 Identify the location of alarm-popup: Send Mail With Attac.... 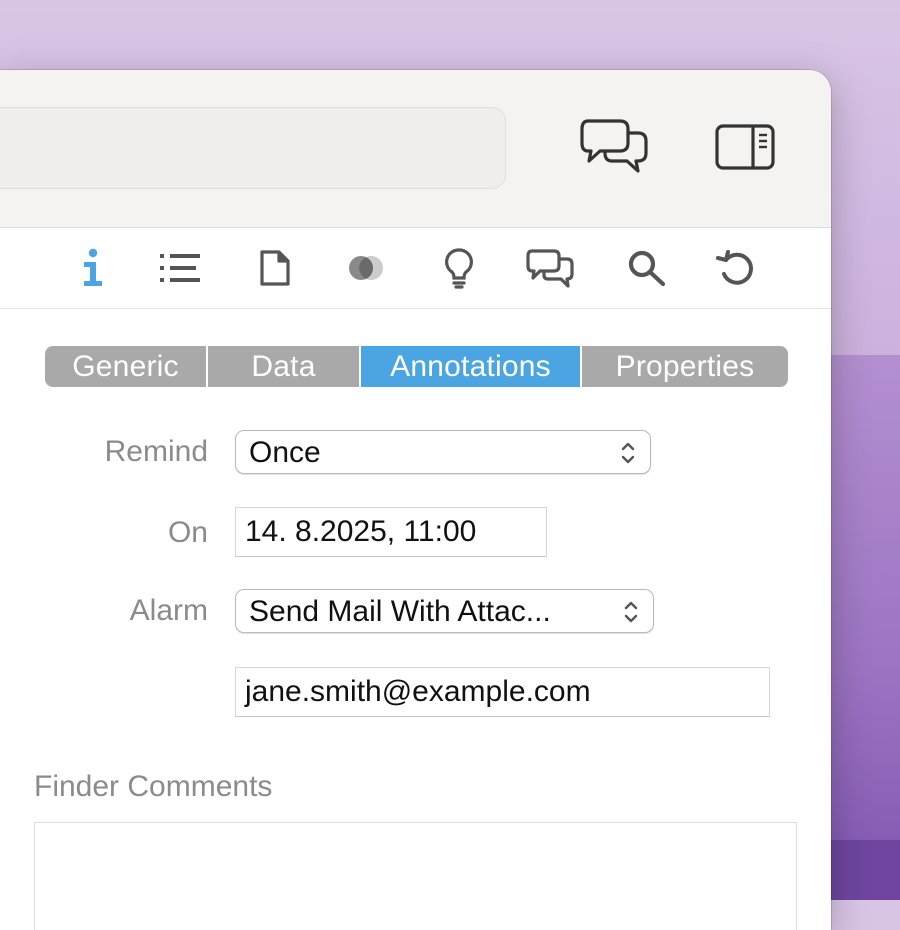
(444, 611).